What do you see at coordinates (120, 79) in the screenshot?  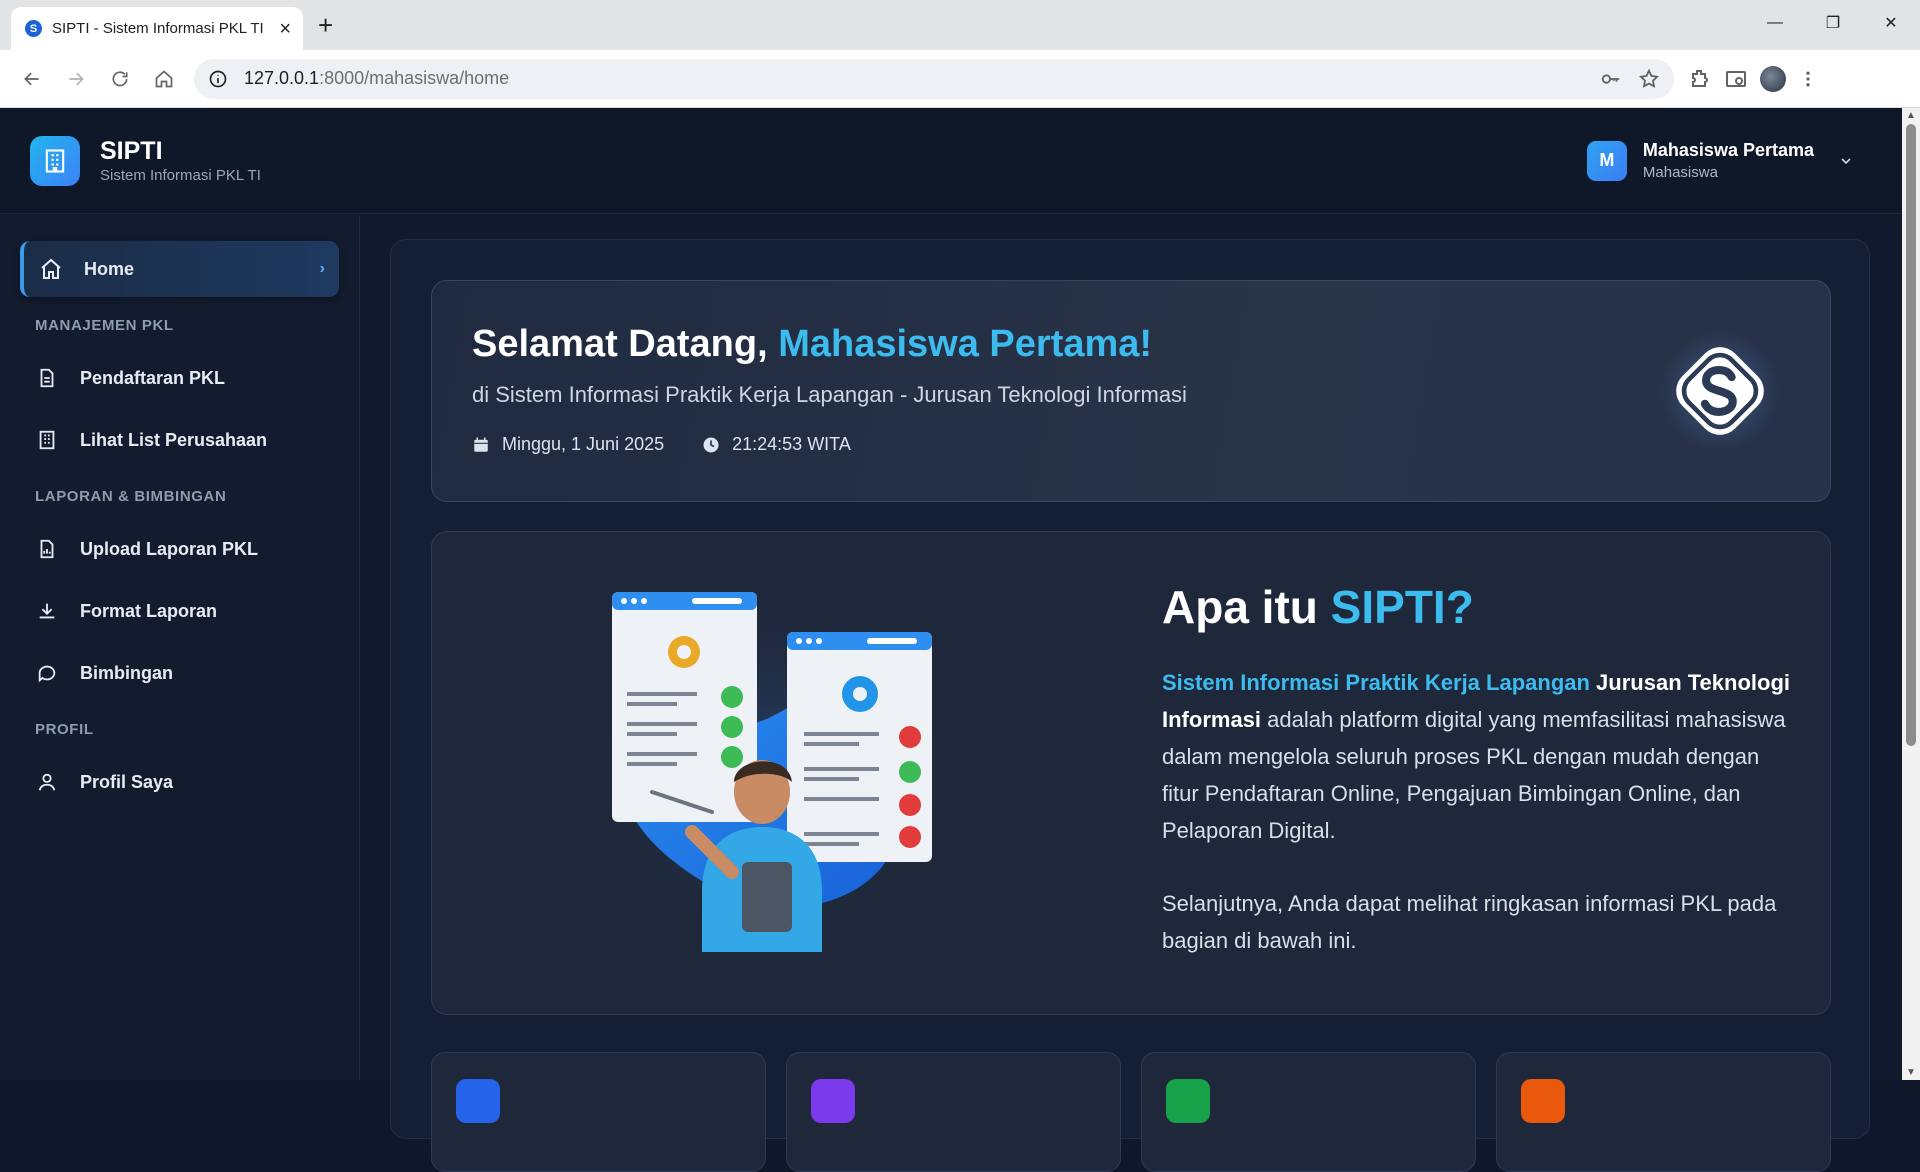 I see `reload-button` at bounding box center [120, 79].